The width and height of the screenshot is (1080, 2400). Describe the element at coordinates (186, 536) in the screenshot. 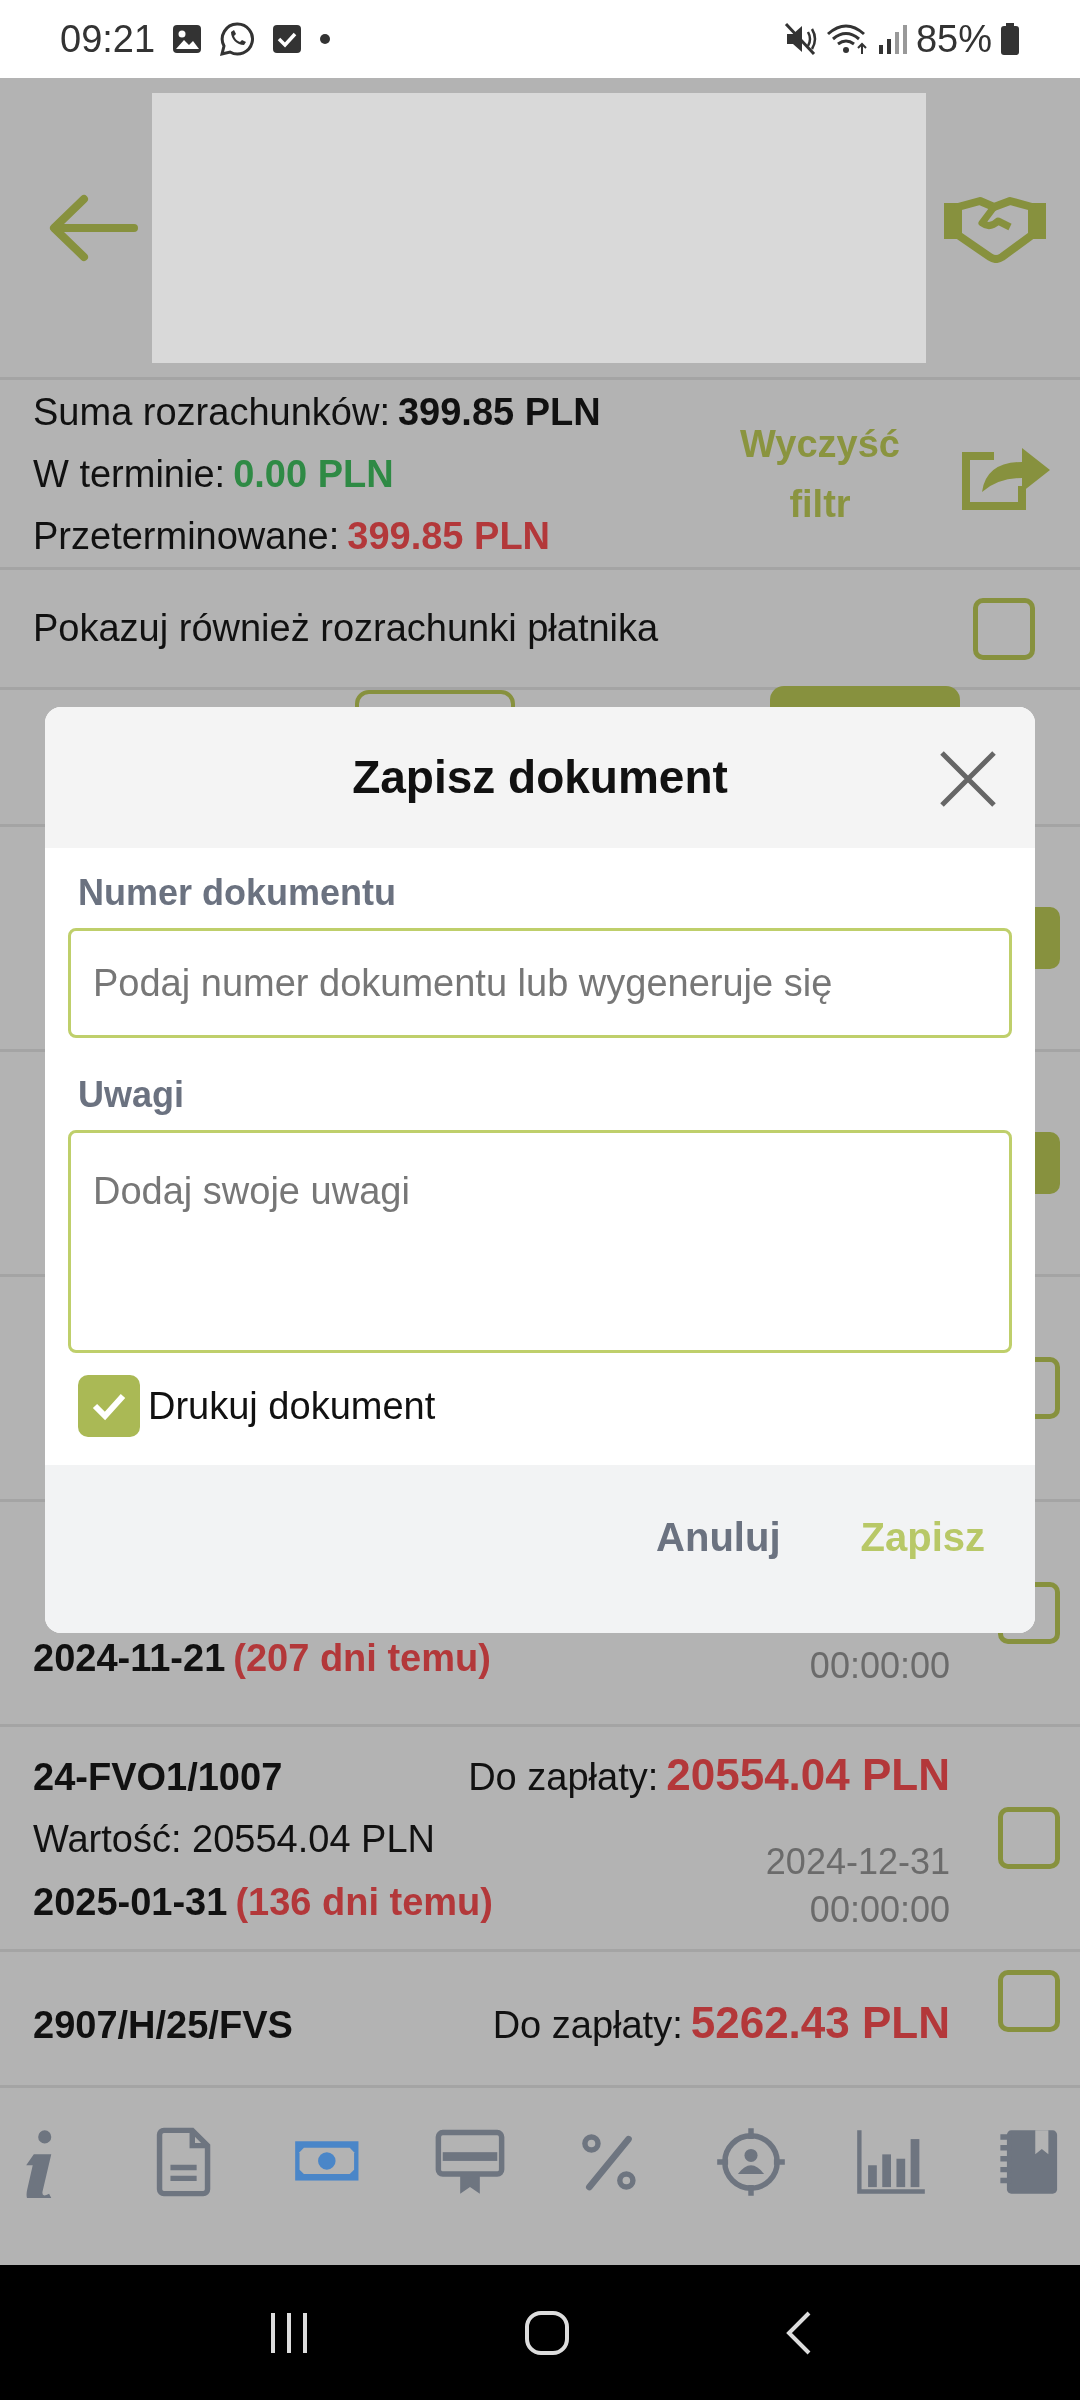

I see `summary-label: Przeterminowane:` at that location.